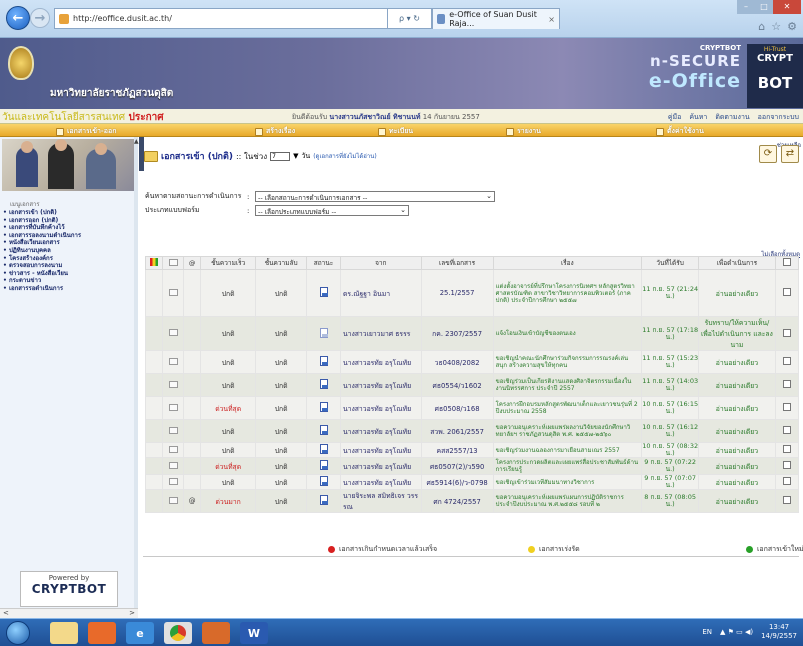 This screenshot has height=646, width=803. I want to click on sidebar-item-news: ข่าวสาร - หนังสือเวียน, so click(42, 274).